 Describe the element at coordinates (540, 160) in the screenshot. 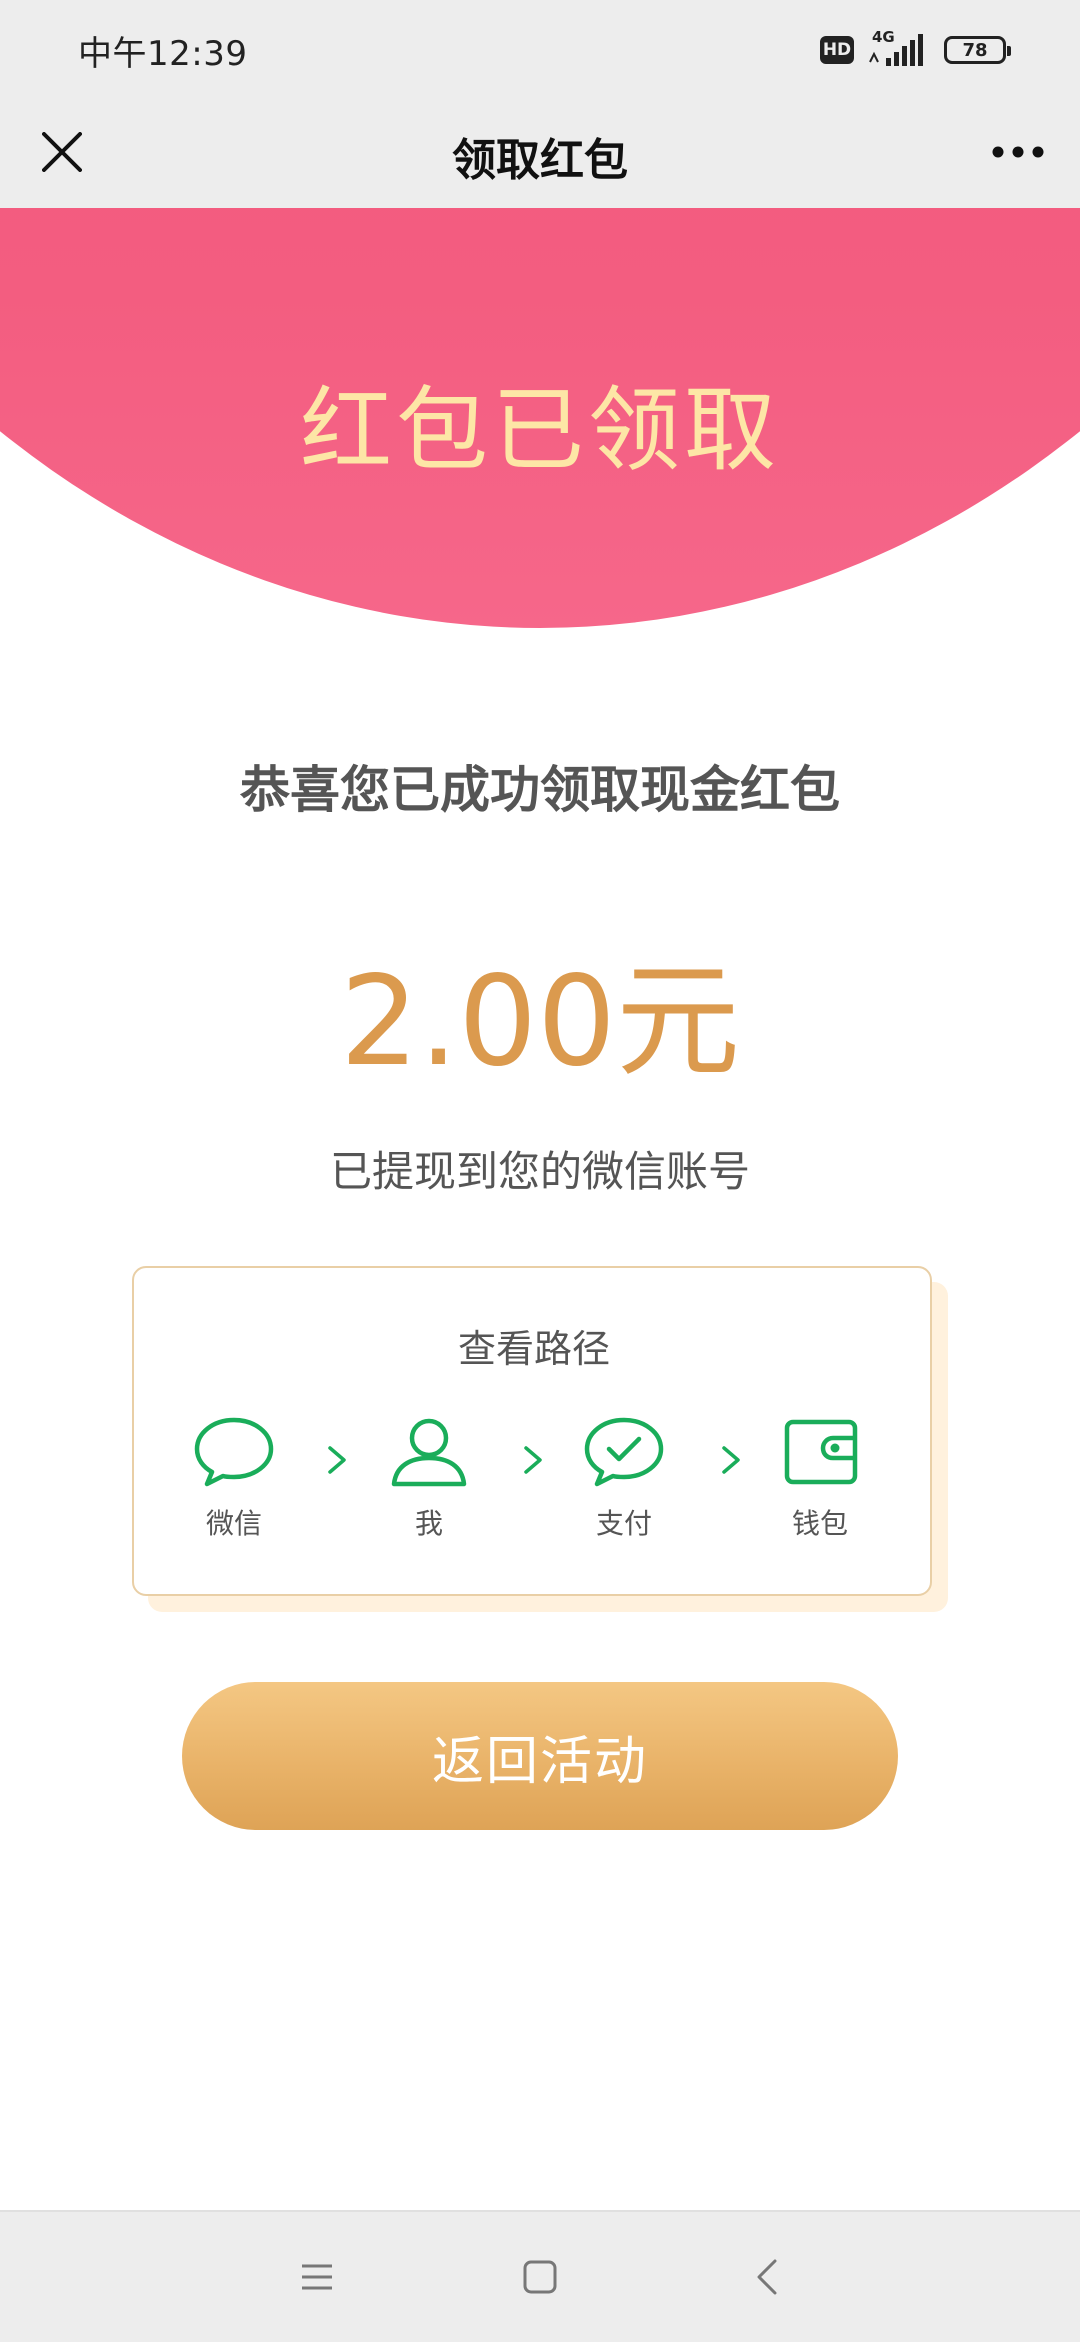

I see `page-title: 领取红包` at that location.